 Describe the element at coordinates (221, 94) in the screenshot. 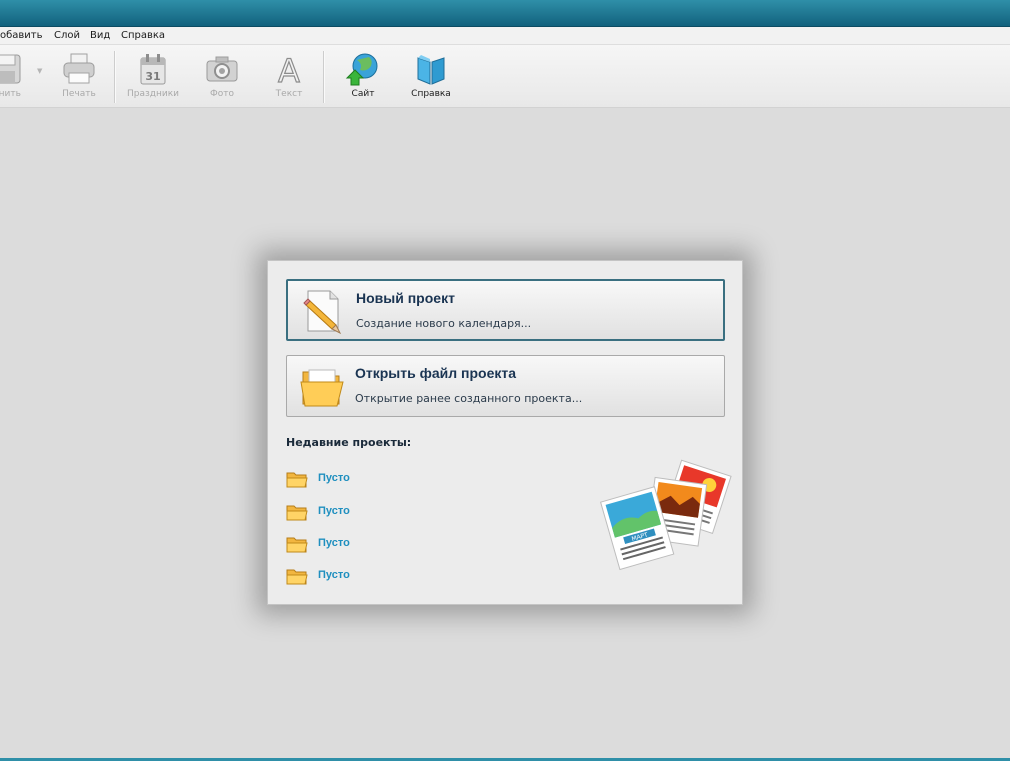

I see `photo-button-label: Фото` at that location.